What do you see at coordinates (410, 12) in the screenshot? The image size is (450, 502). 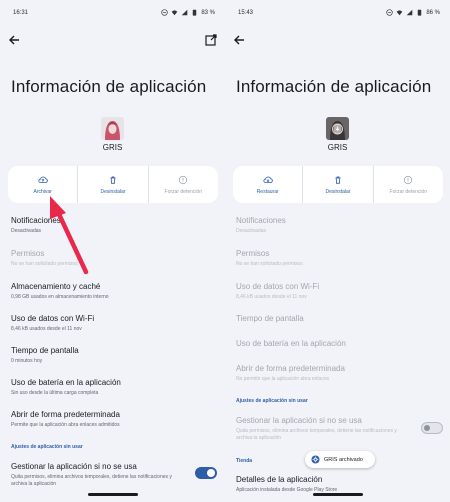 I see `signal-icon` at bounding box center [410, 12].